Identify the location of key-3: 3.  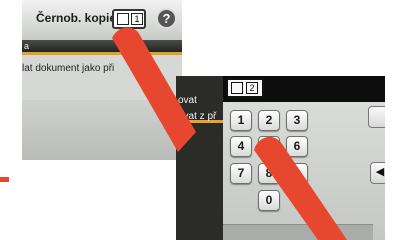
(297, 120).